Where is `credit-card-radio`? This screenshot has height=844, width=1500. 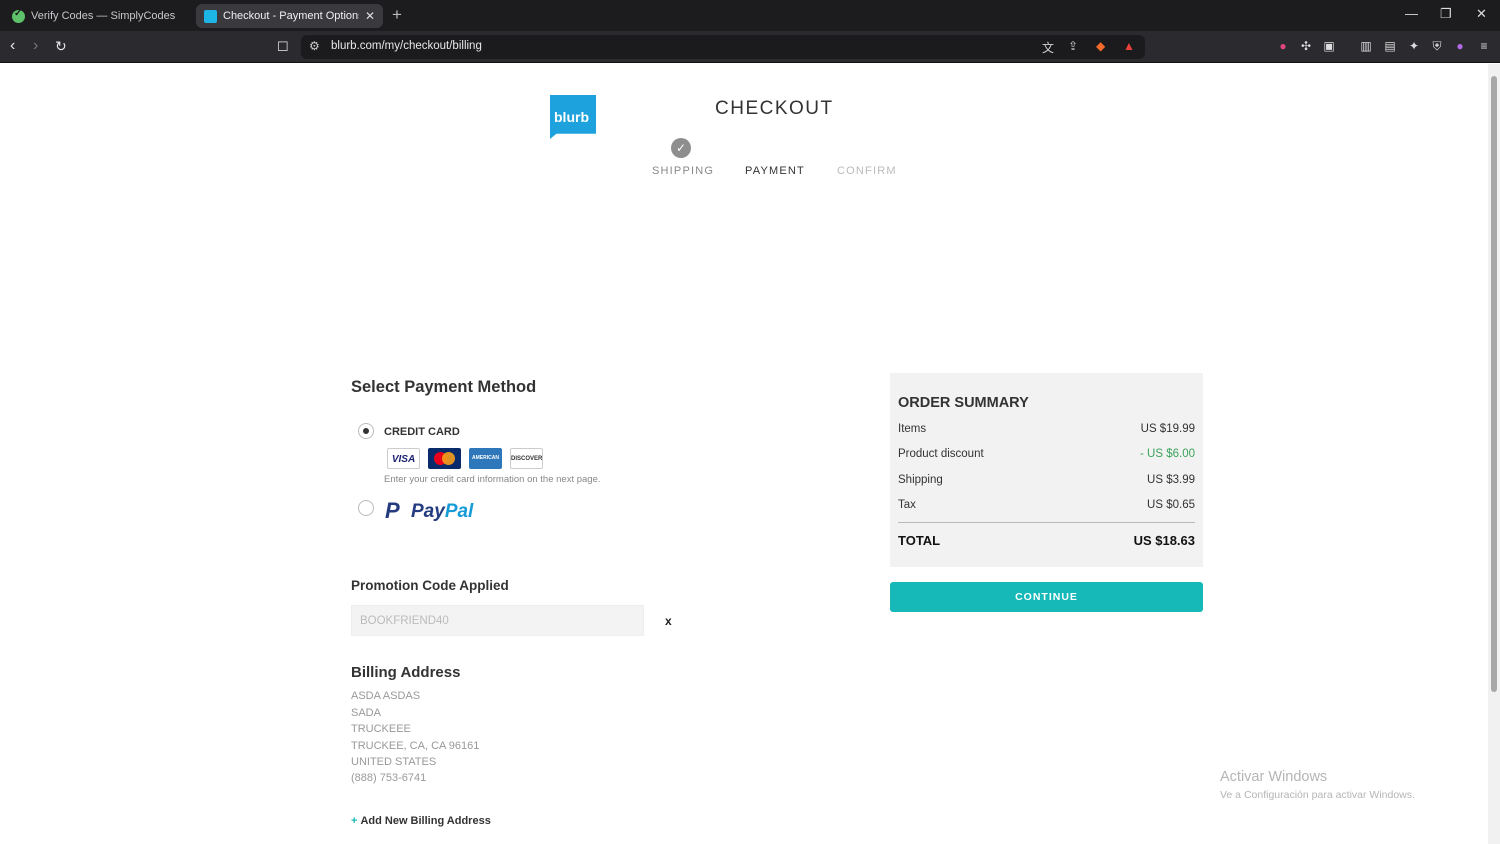 credit-card-radio is located at coordinates (366, 431).